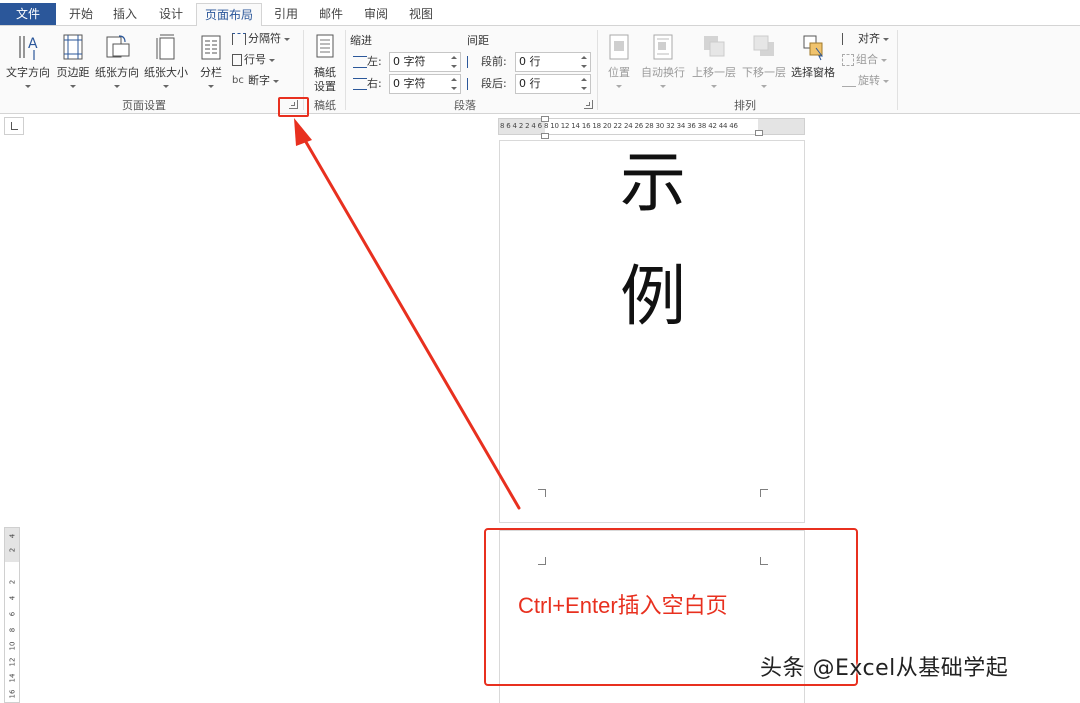 The height and width of the screenshot is (703, 1080). Describe the element at coordinates (530, 61) in the screenshot. I see `spacing-before-value: 0 行` at that location.